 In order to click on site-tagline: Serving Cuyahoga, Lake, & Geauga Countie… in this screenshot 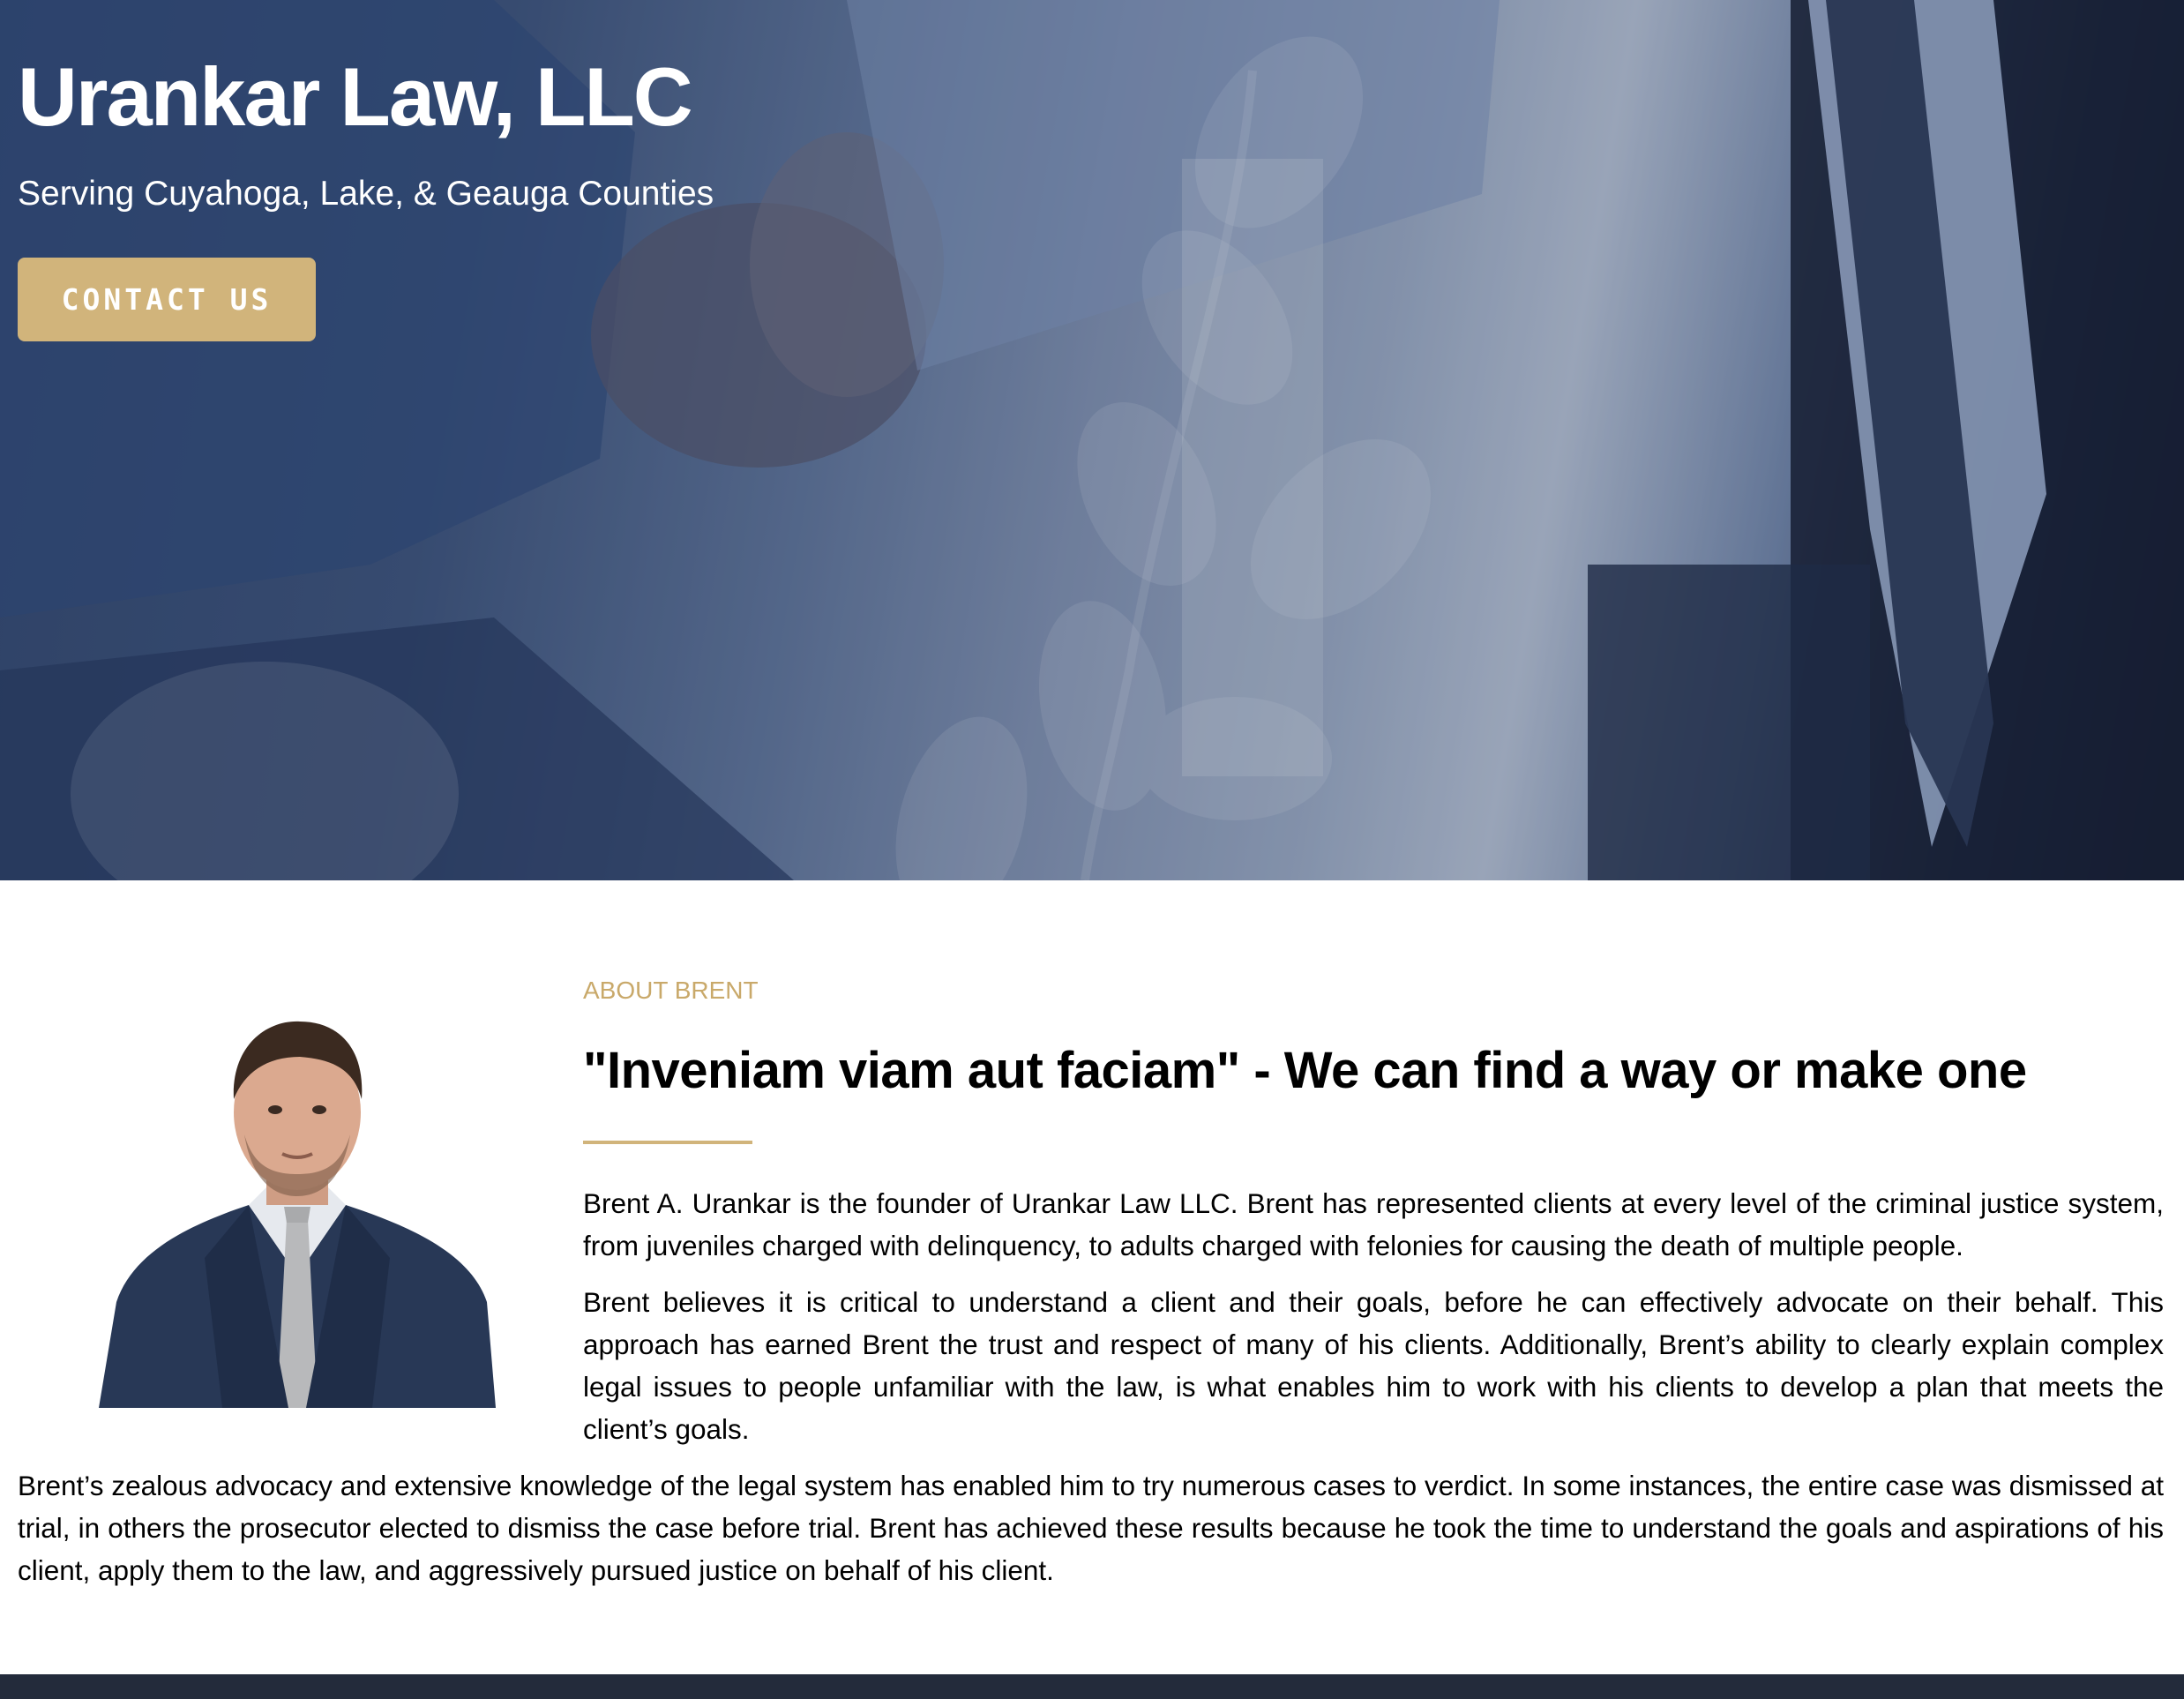, I will do `click(366, 194)`.